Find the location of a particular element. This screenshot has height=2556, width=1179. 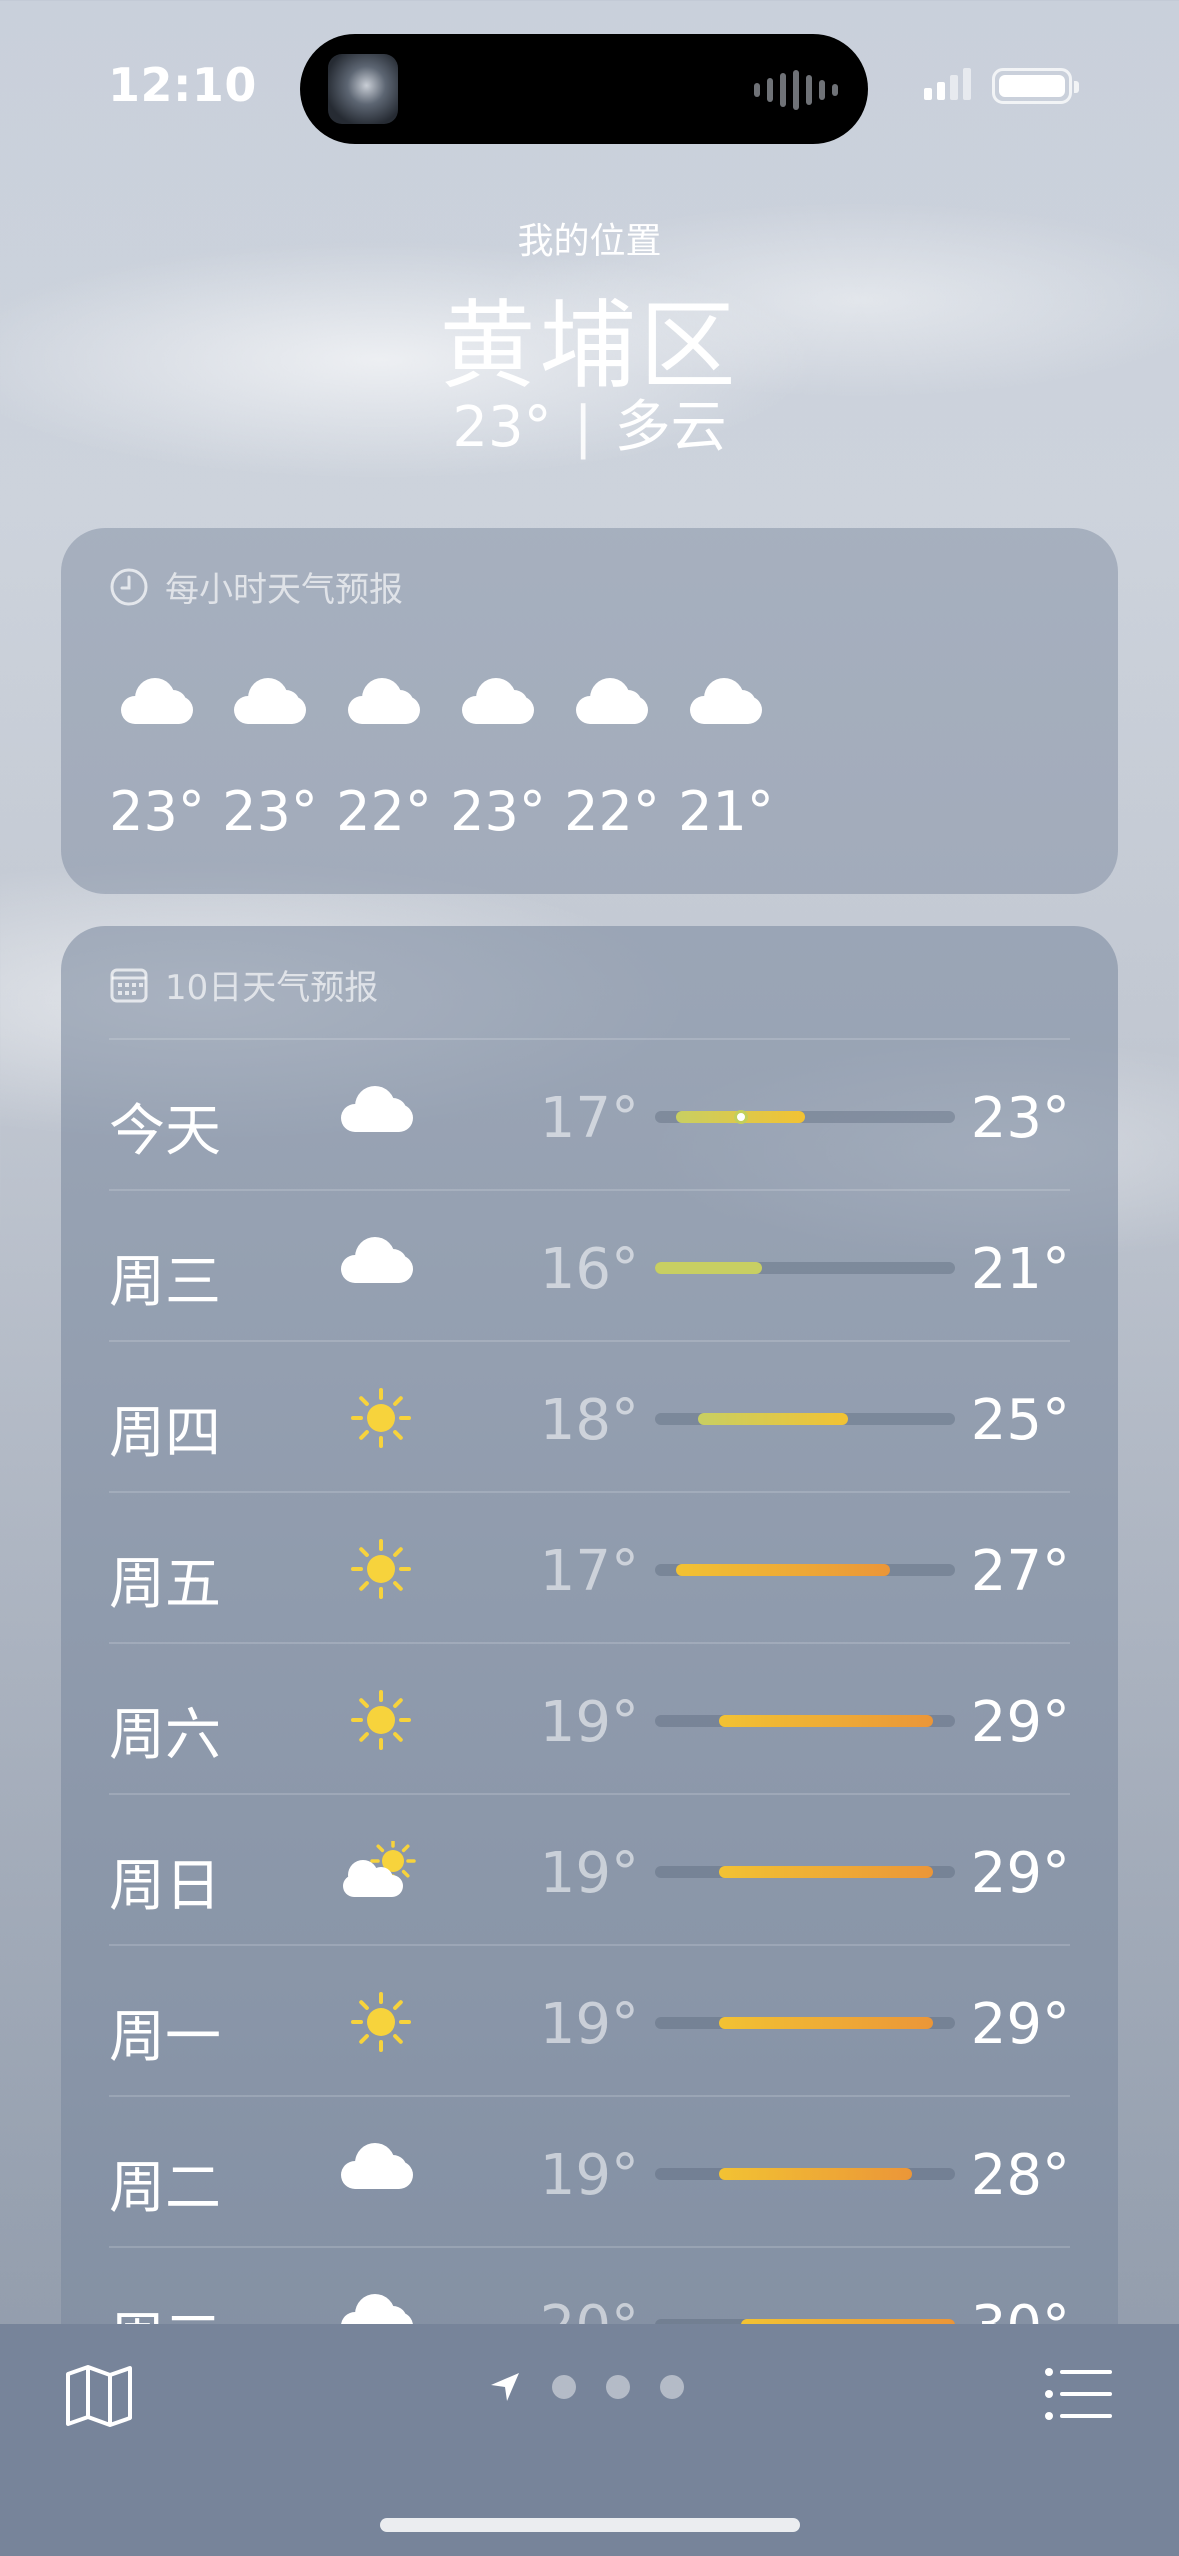

day-high-temp: 25° is located at coordinates (1020, 1420).